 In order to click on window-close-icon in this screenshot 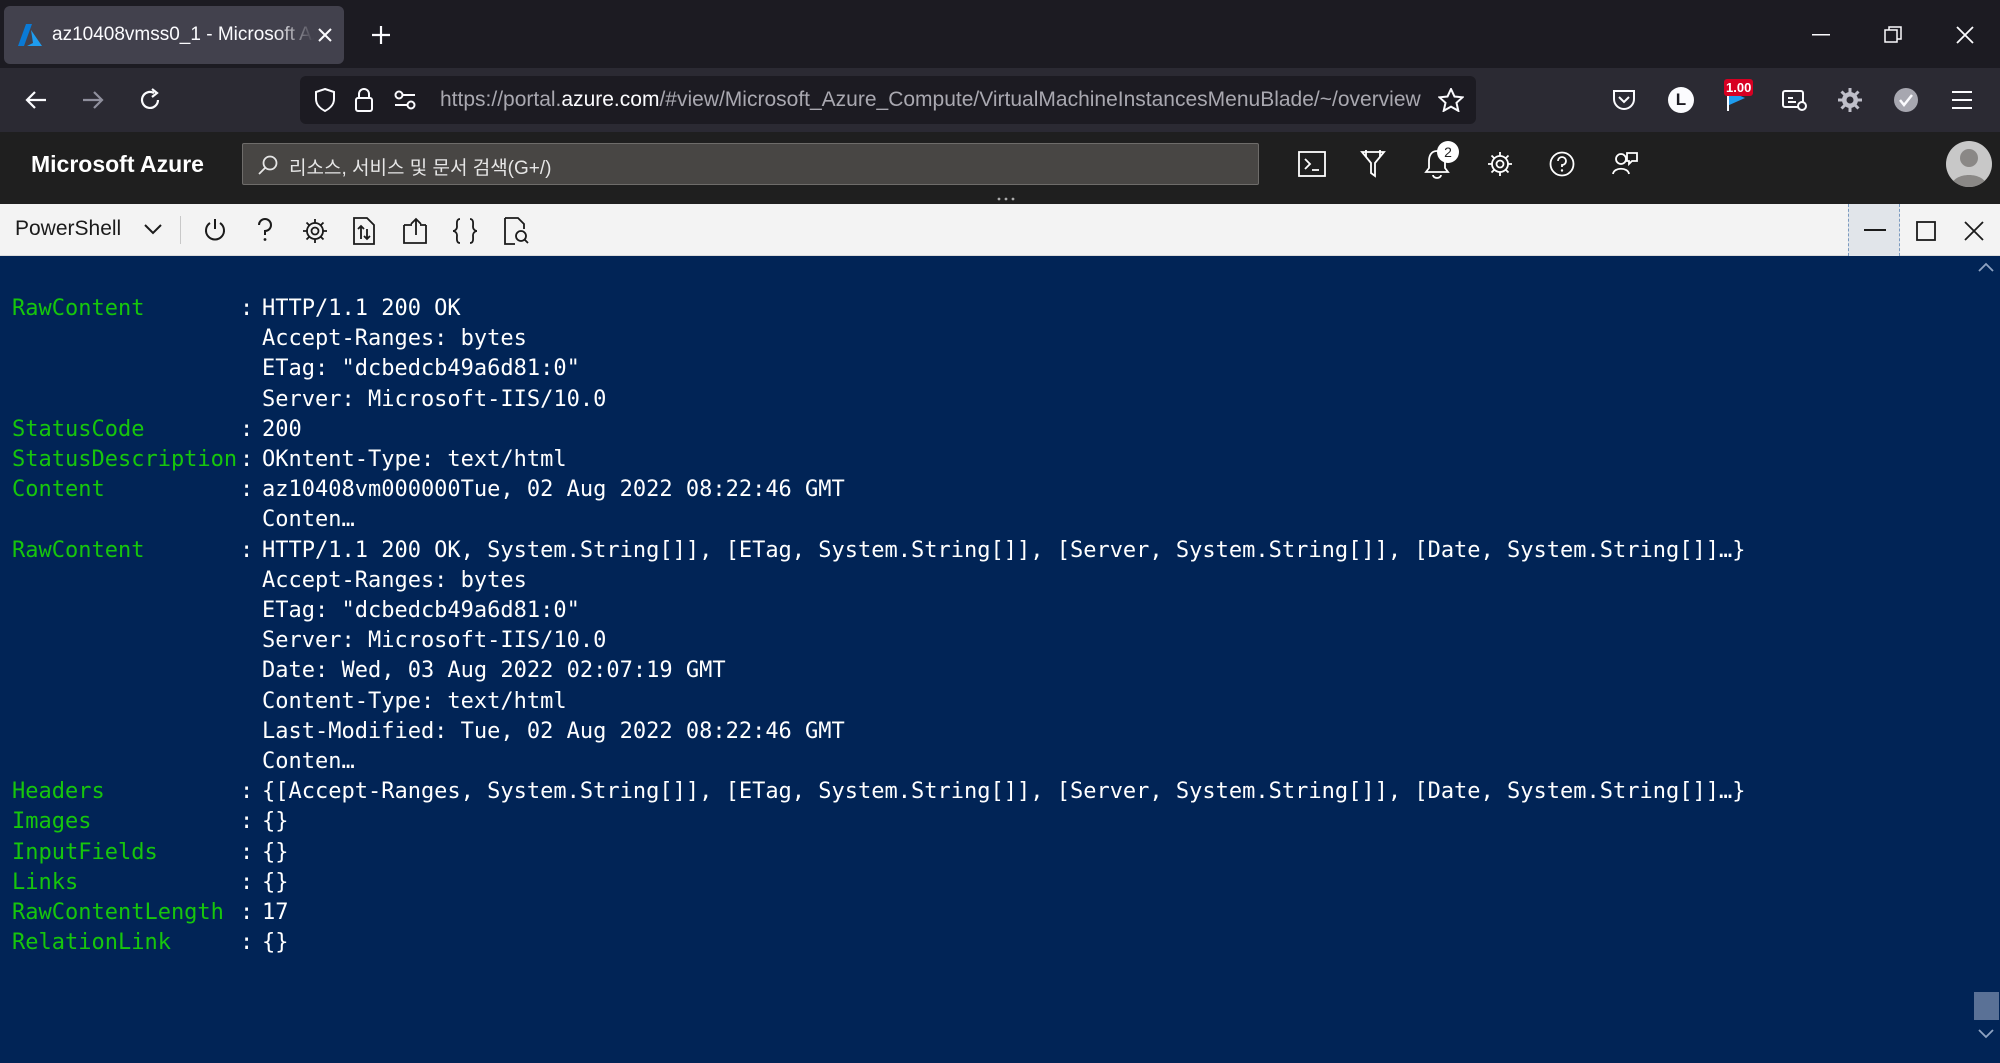, I will do `click(1965, 35)`.